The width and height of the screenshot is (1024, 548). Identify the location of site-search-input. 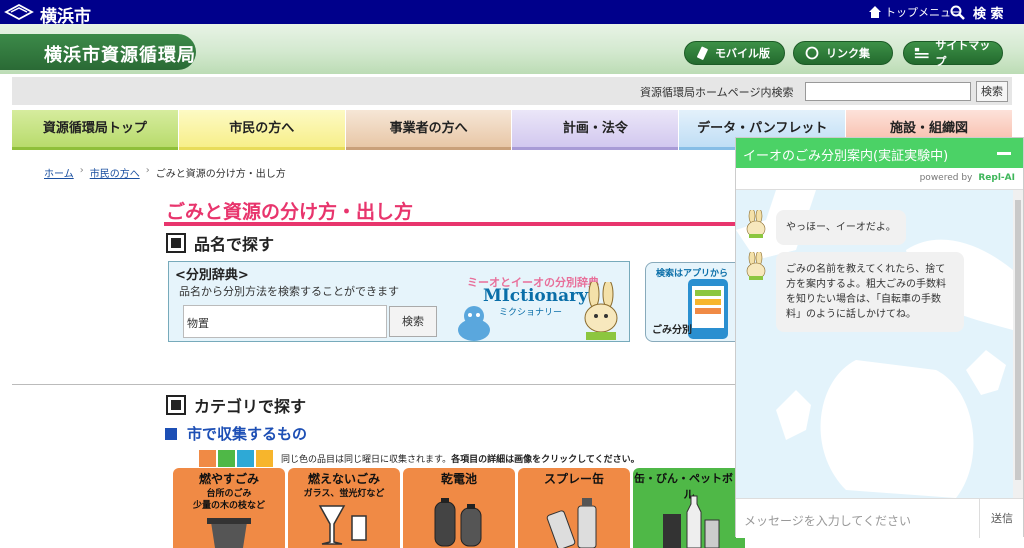
(888, 91).